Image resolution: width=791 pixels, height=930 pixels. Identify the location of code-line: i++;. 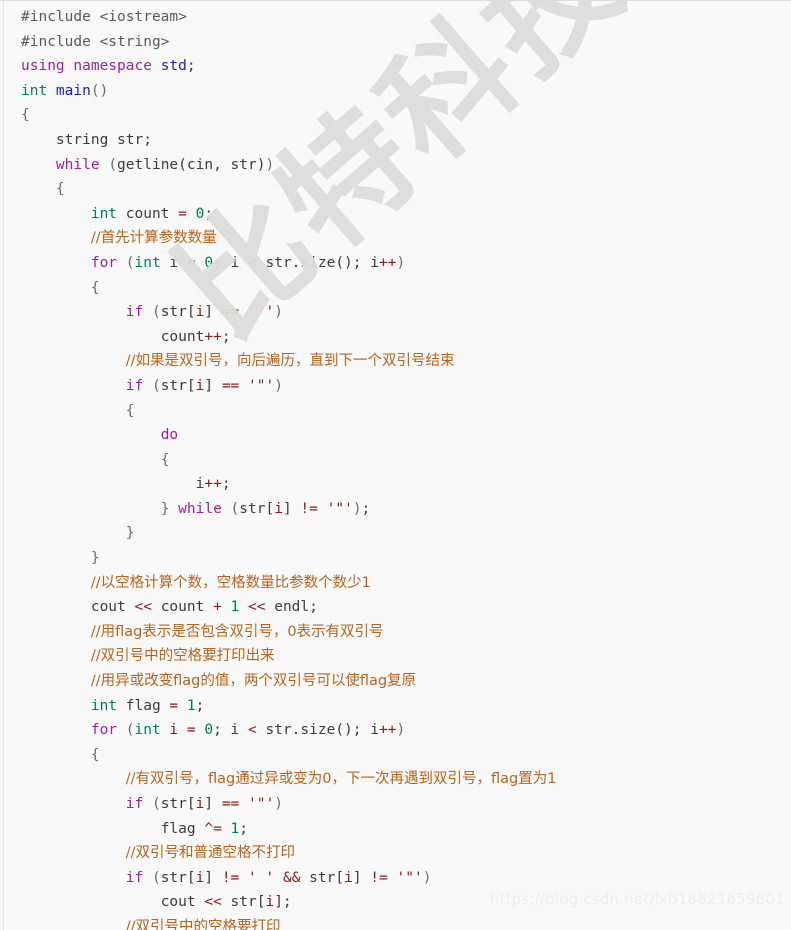
(395, 484).